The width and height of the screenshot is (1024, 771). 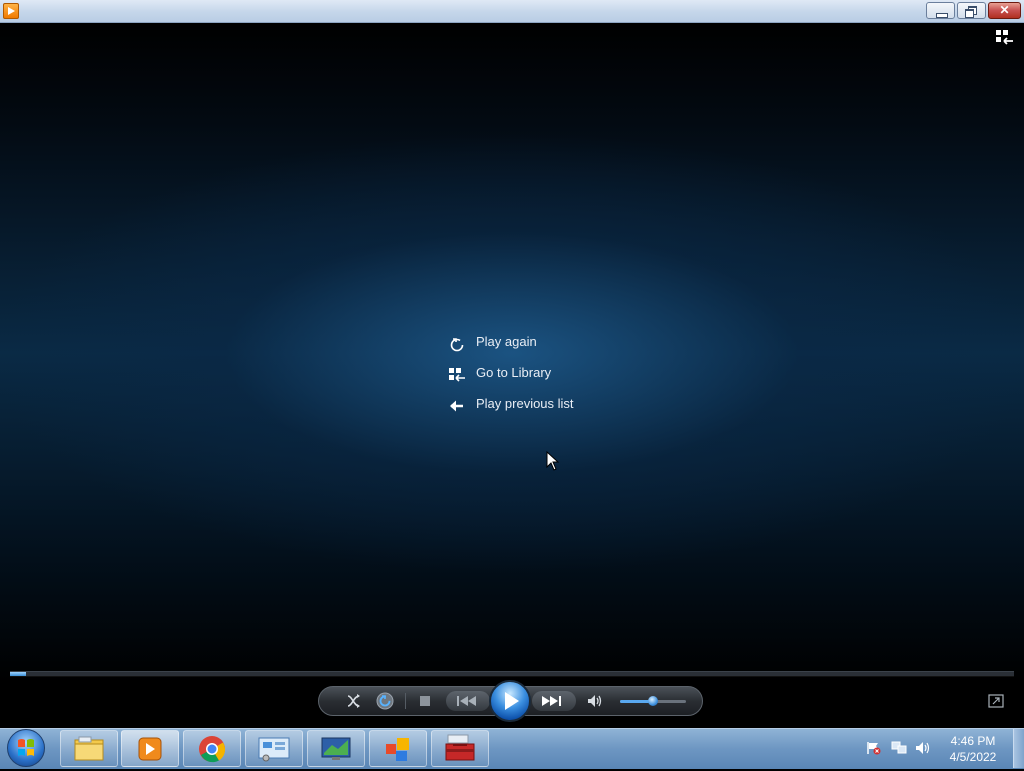 What do you see at coordinates (1005, 38) in the screenshot?
I see `switch-to-library-icon` at bounding box center [1005, 38].